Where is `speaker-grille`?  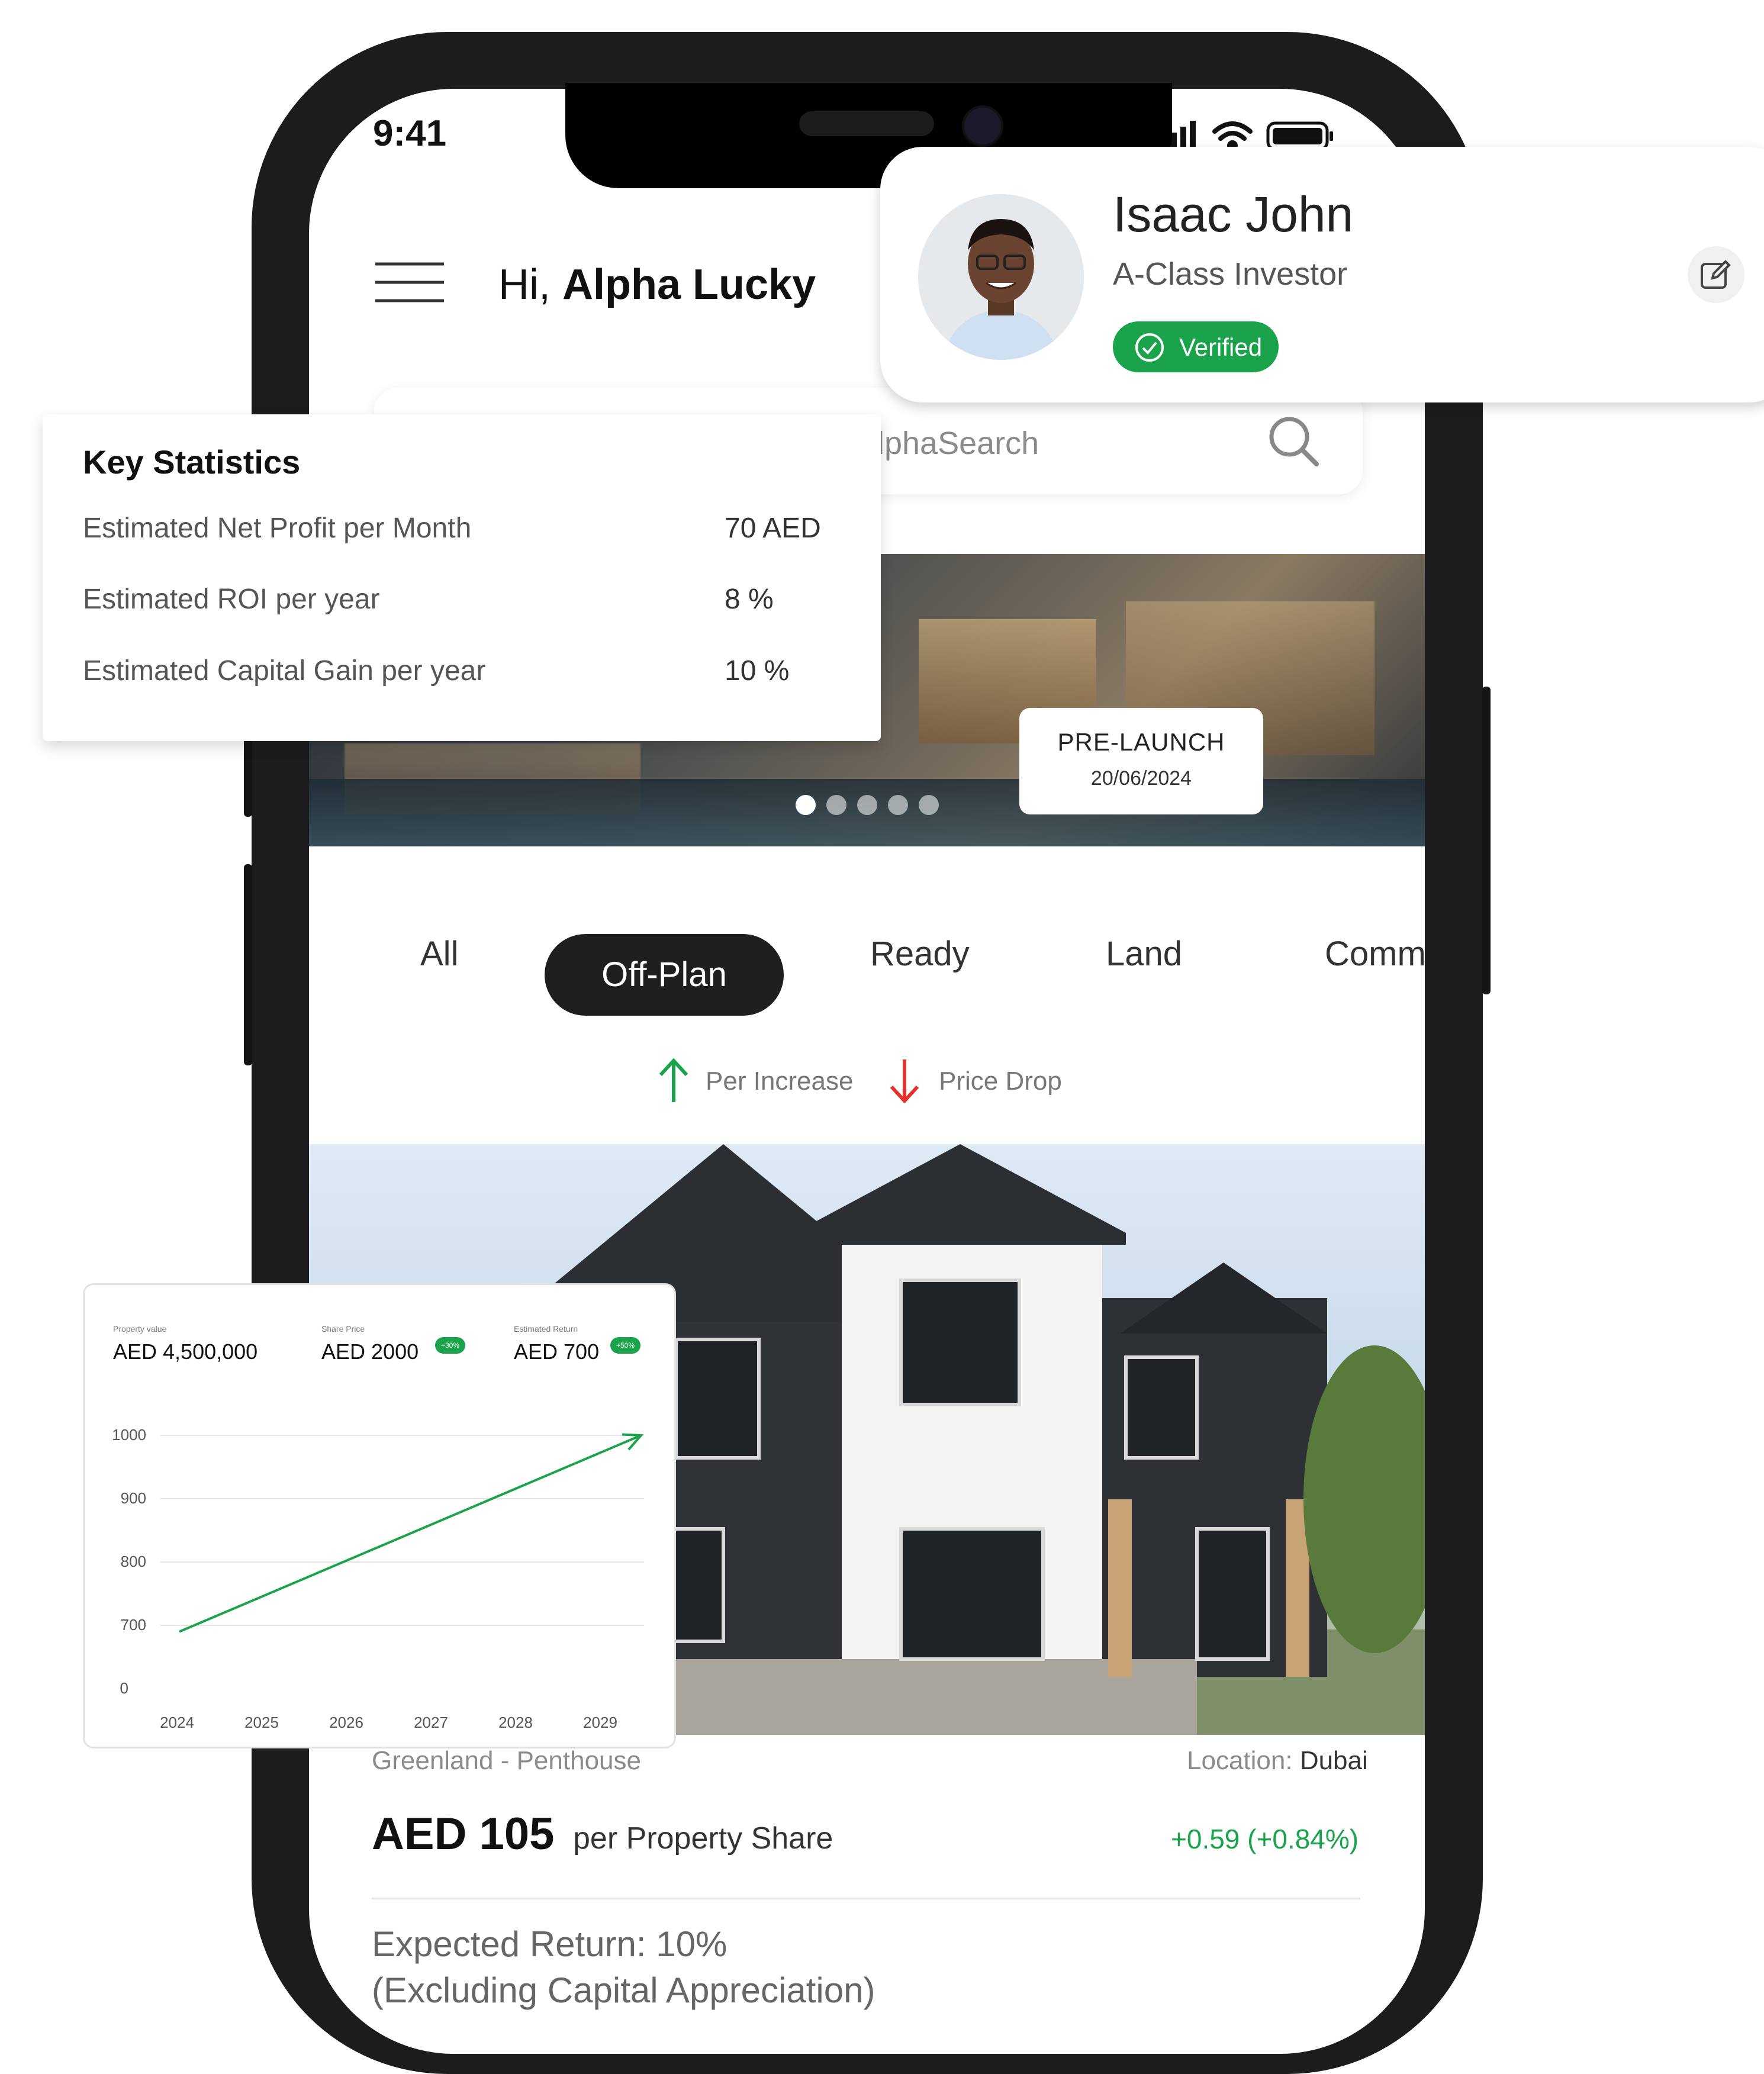 speaker-grille is located at coordinates (866, 123).